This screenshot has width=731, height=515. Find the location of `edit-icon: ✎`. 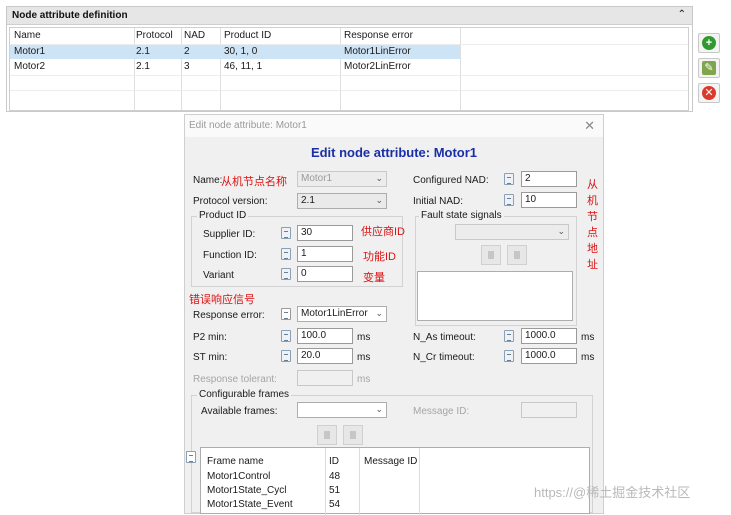

edit-icon: ✎ is located at coordinates (709, 68).